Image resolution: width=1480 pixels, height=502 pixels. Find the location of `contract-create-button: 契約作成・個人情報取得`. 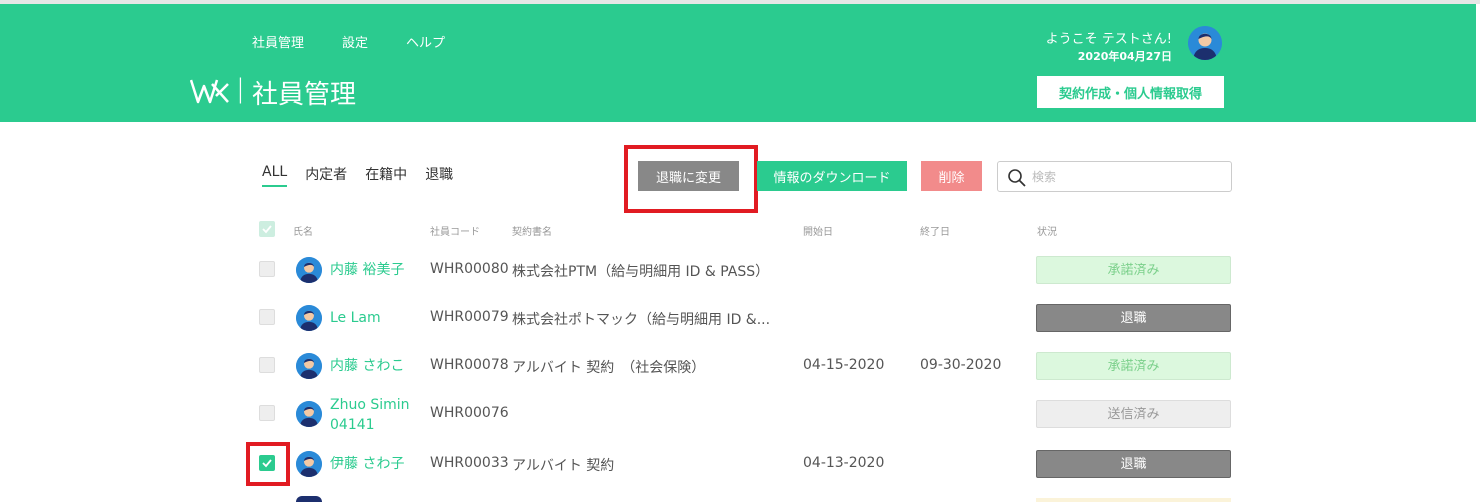

contract-create-button: 契約作成・個人情報取得 is located at coordinates (1130, 92).